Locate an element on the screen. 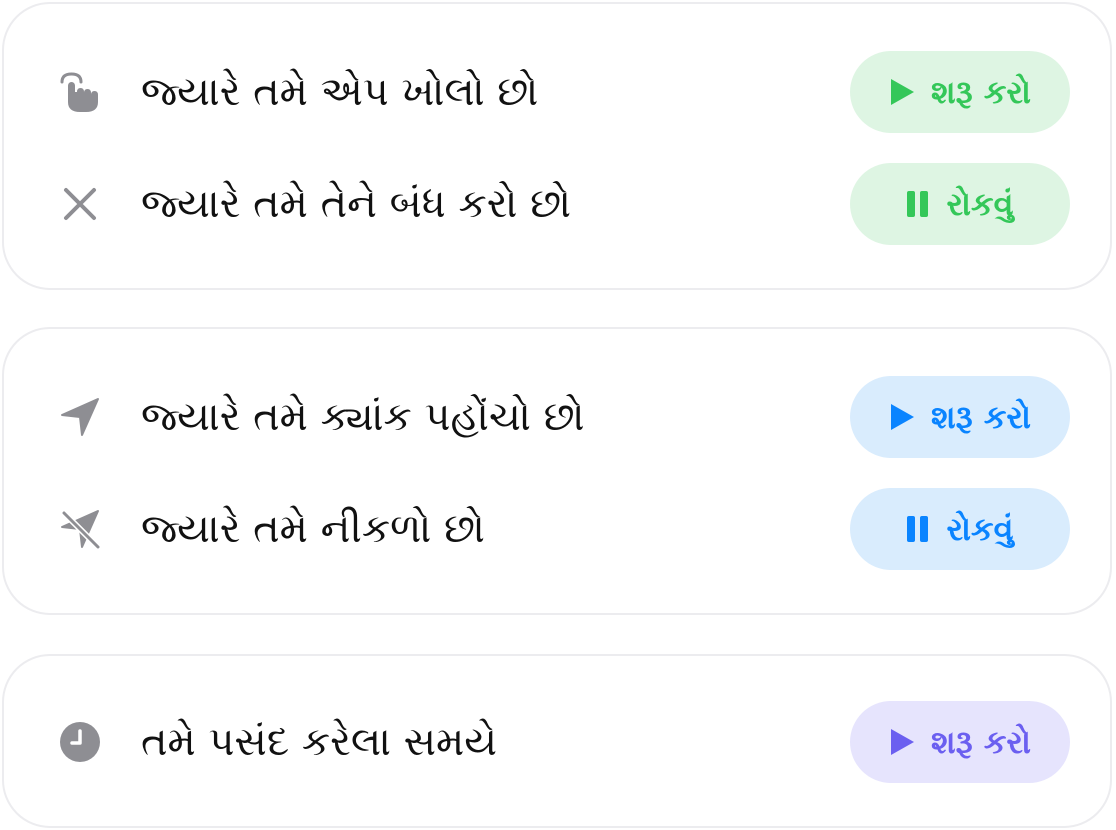 The image size is (1116, 830). trigger-label: જ્યારે તમે તેને બંધ કરો છો is located at coordinates (356, 204).